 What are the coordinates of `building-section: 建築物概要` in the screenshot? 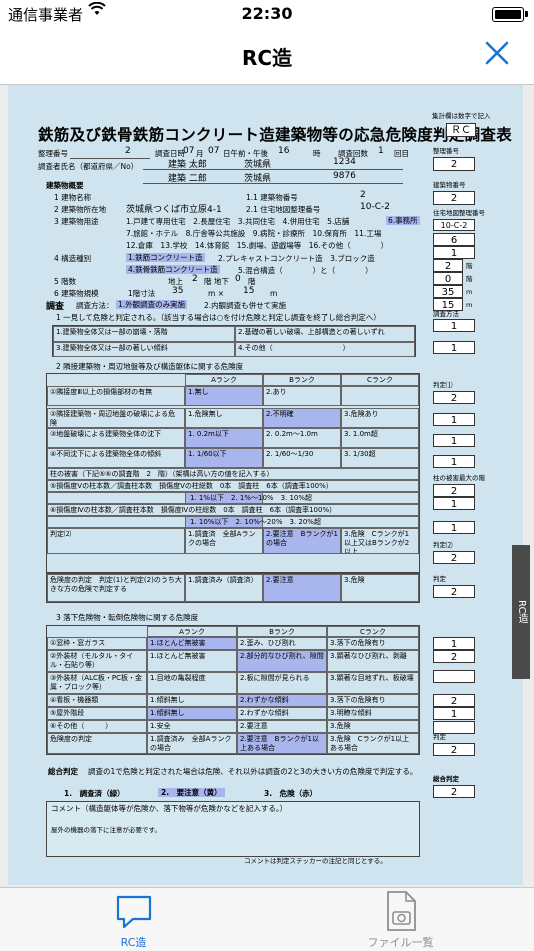 It's located at (65, 185).